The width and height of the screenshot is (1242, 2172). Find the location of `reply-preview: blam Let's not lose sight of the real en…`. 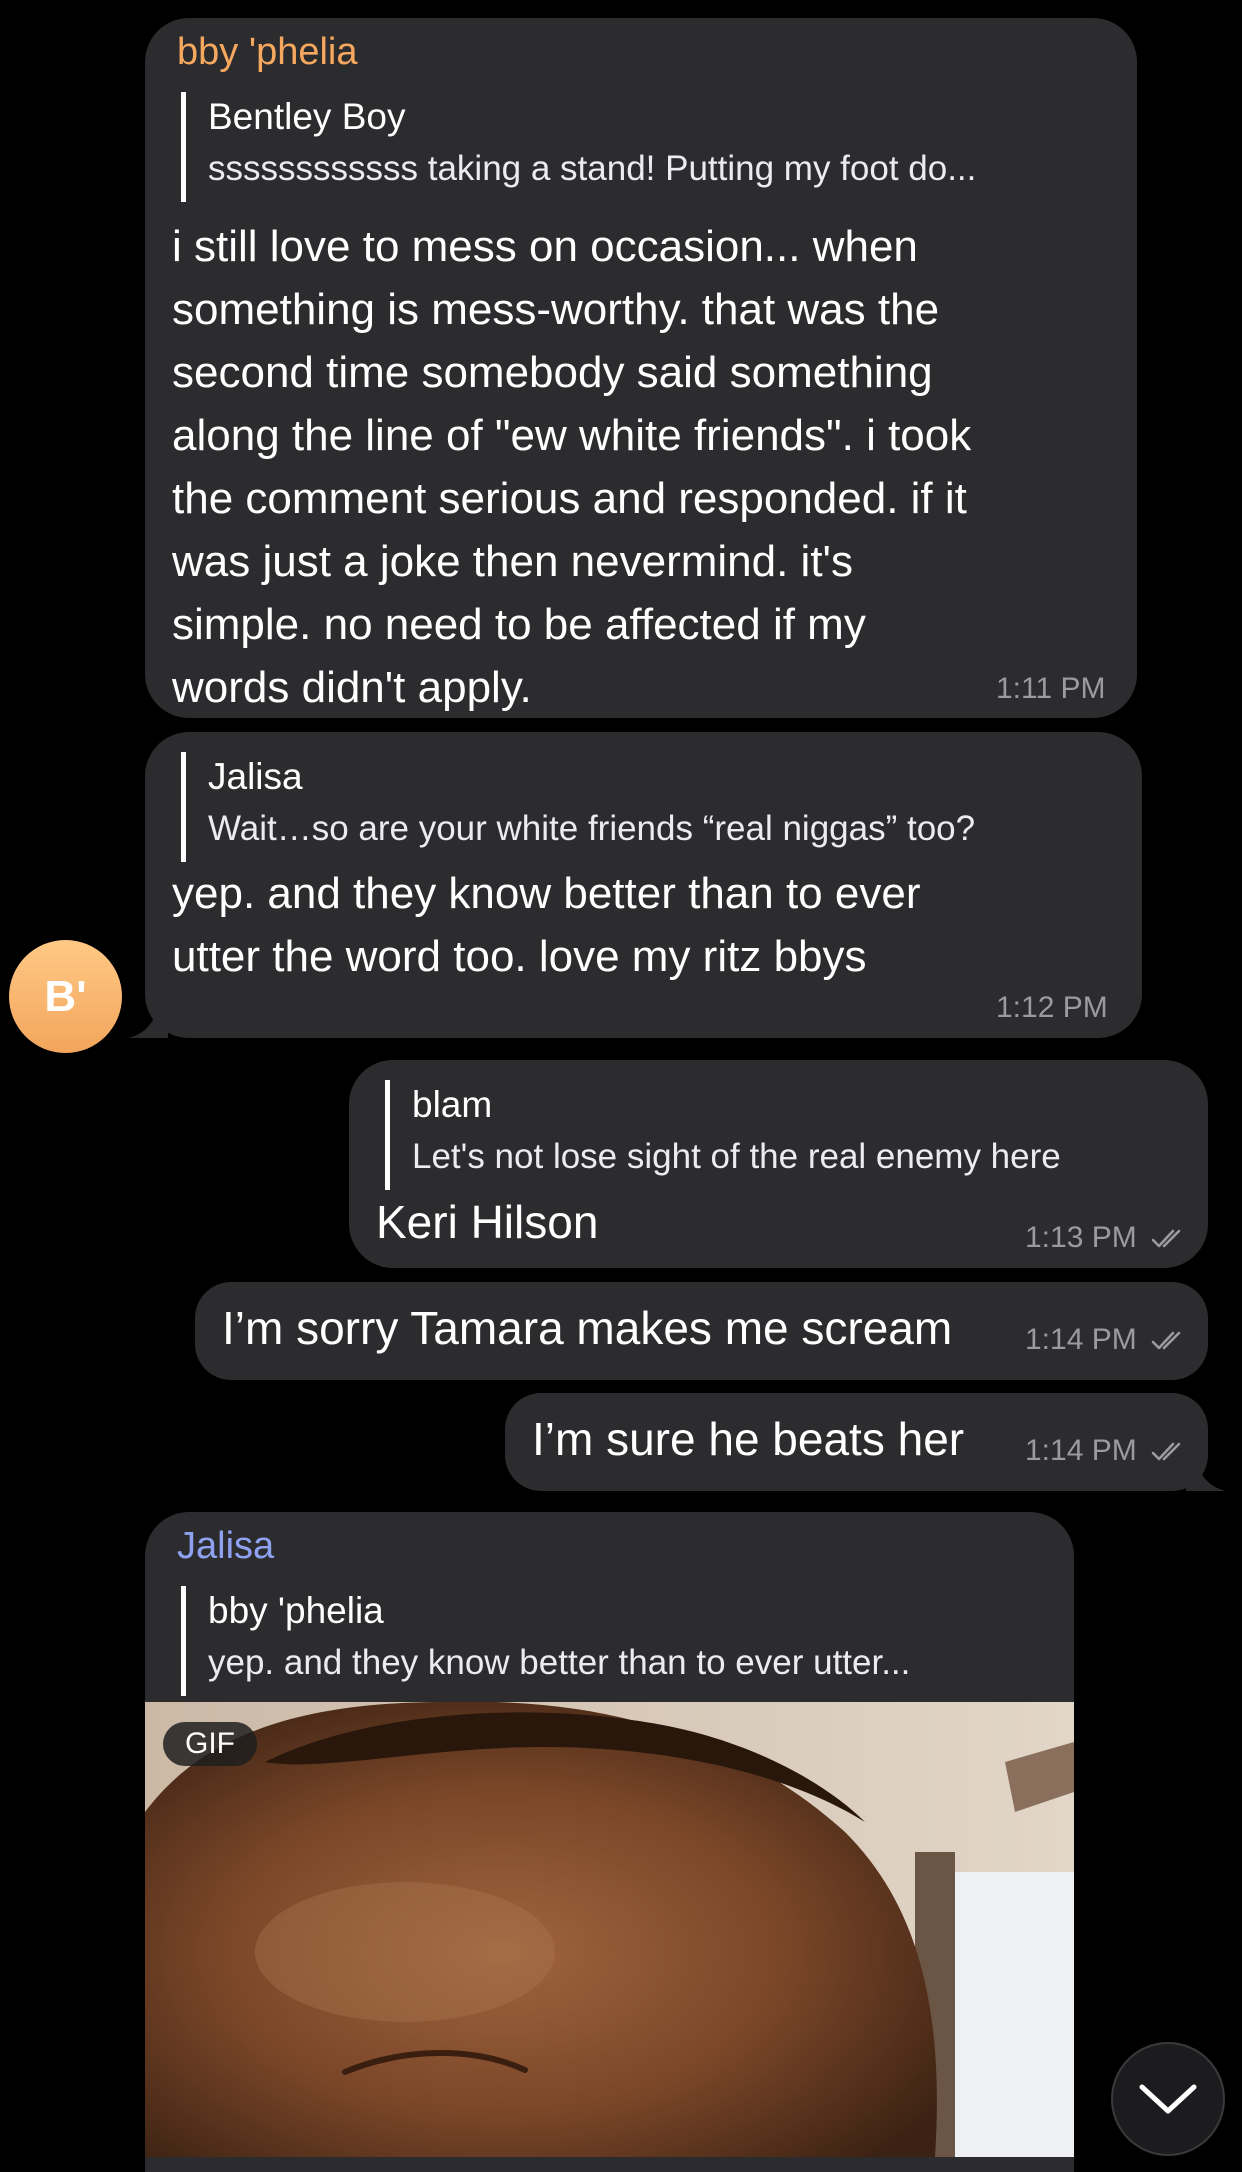

reply-preview: blam Let's not lose sight of the real en… is located at coordinates (785, 1135).